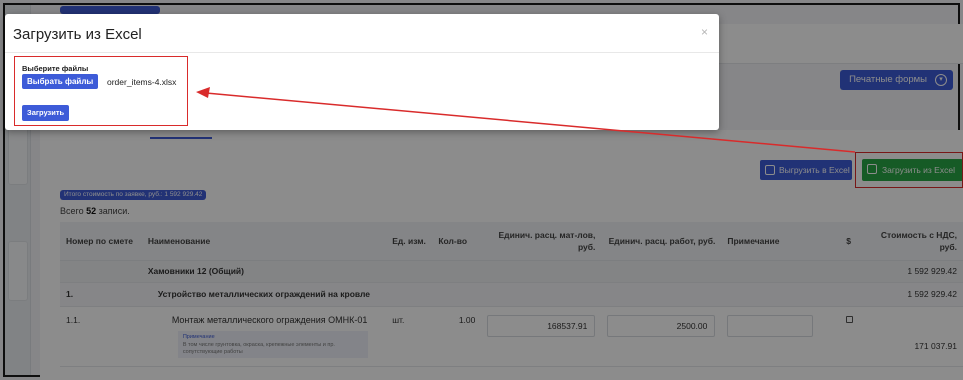 This screenshot has width=963, height=380. What do you see at coordinates (101, 91) in the screenshot?
I see `file-input-highlight` at bounding box center [101, 91].